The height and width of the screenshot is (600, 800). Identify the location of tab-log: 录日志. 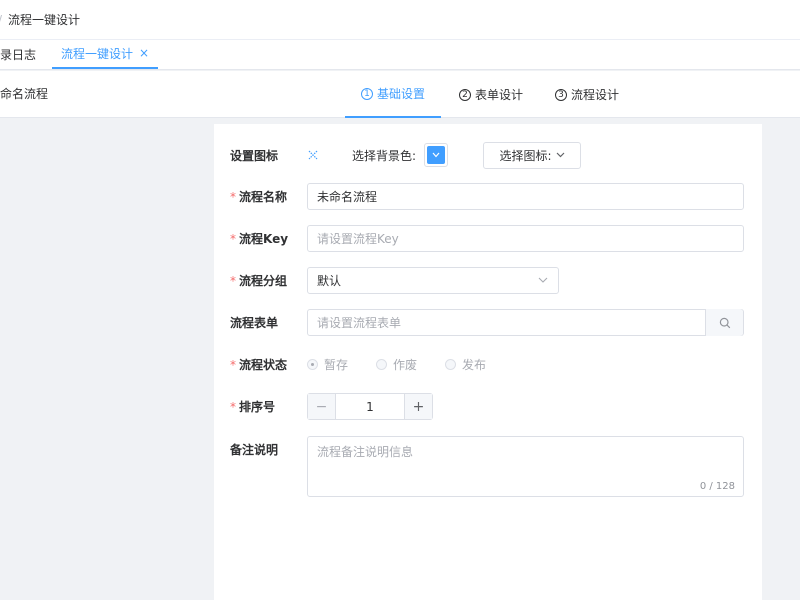
(25, 54).